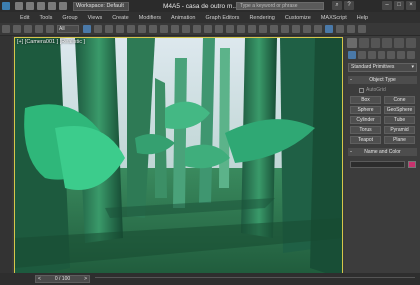  I want to click on window-controls: – □ ×, so click(398, 5).